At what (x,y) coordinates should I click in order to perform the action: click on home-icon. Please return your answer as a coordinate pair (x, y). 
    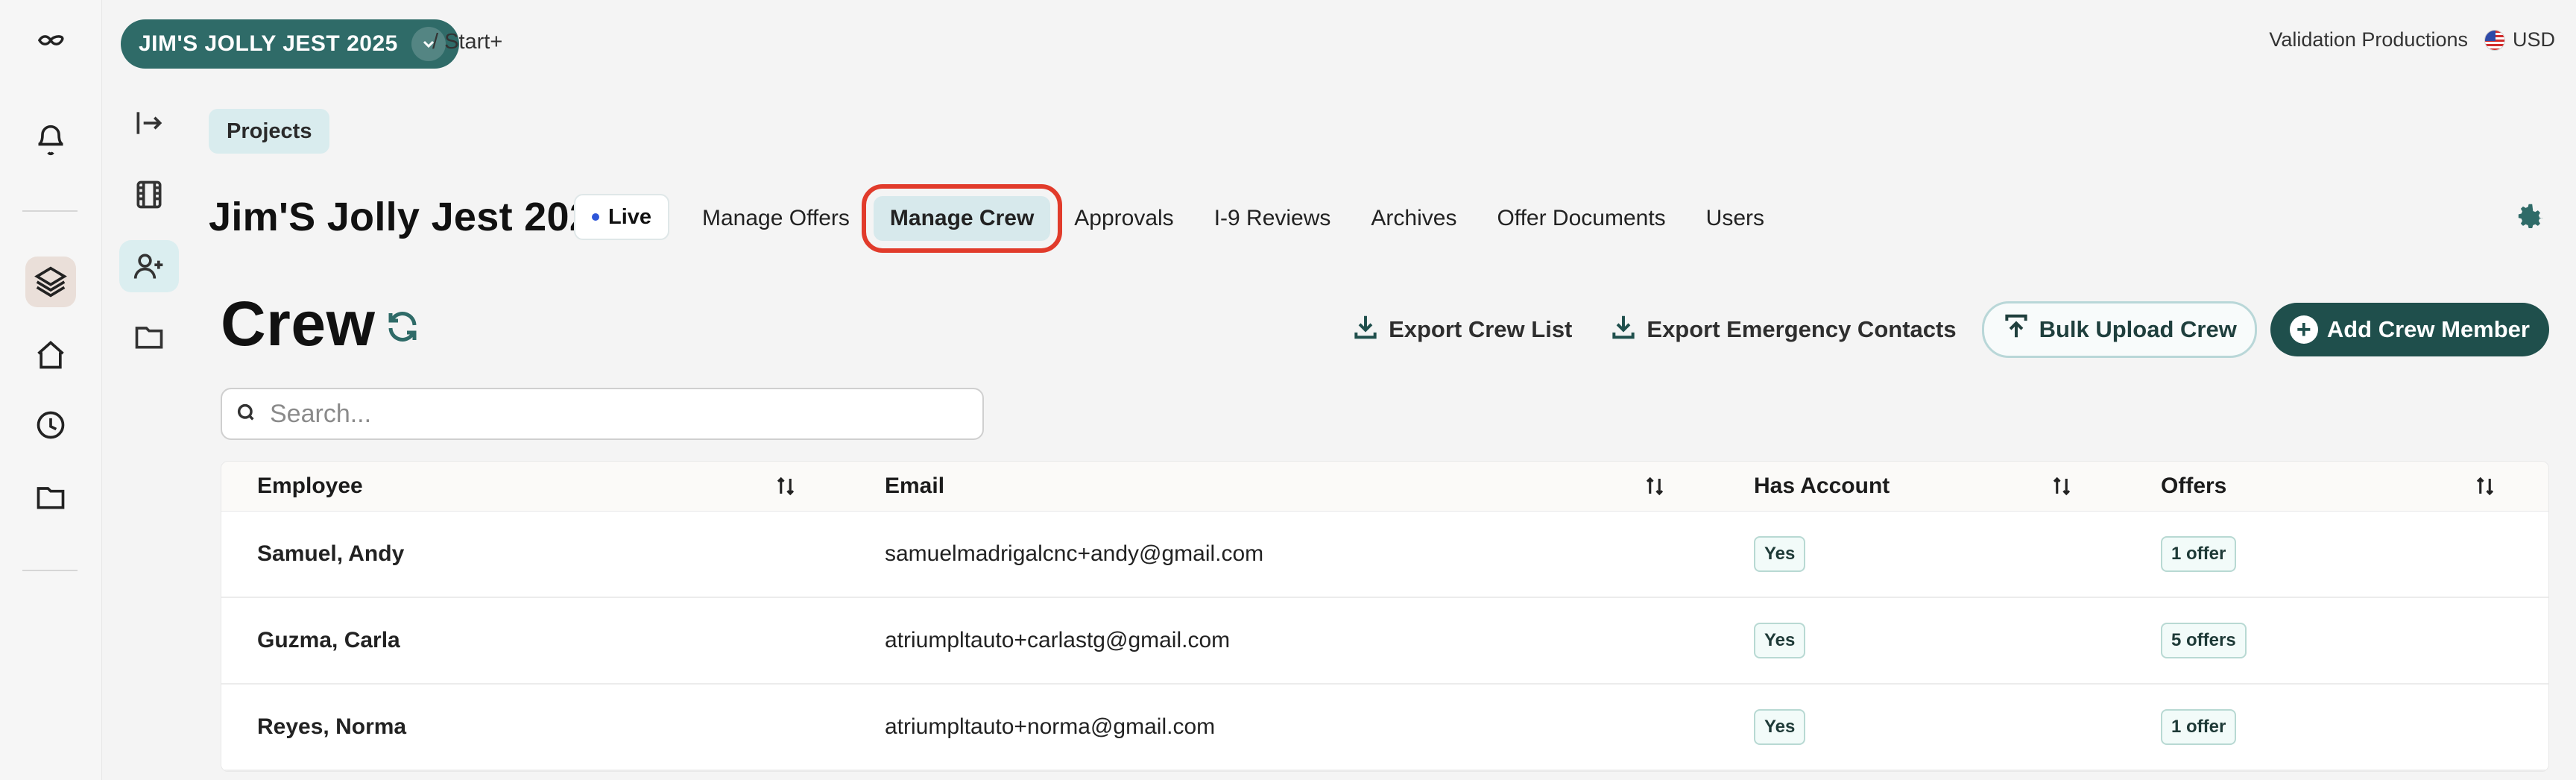
    Looking at the image, I should click on (50, 355).